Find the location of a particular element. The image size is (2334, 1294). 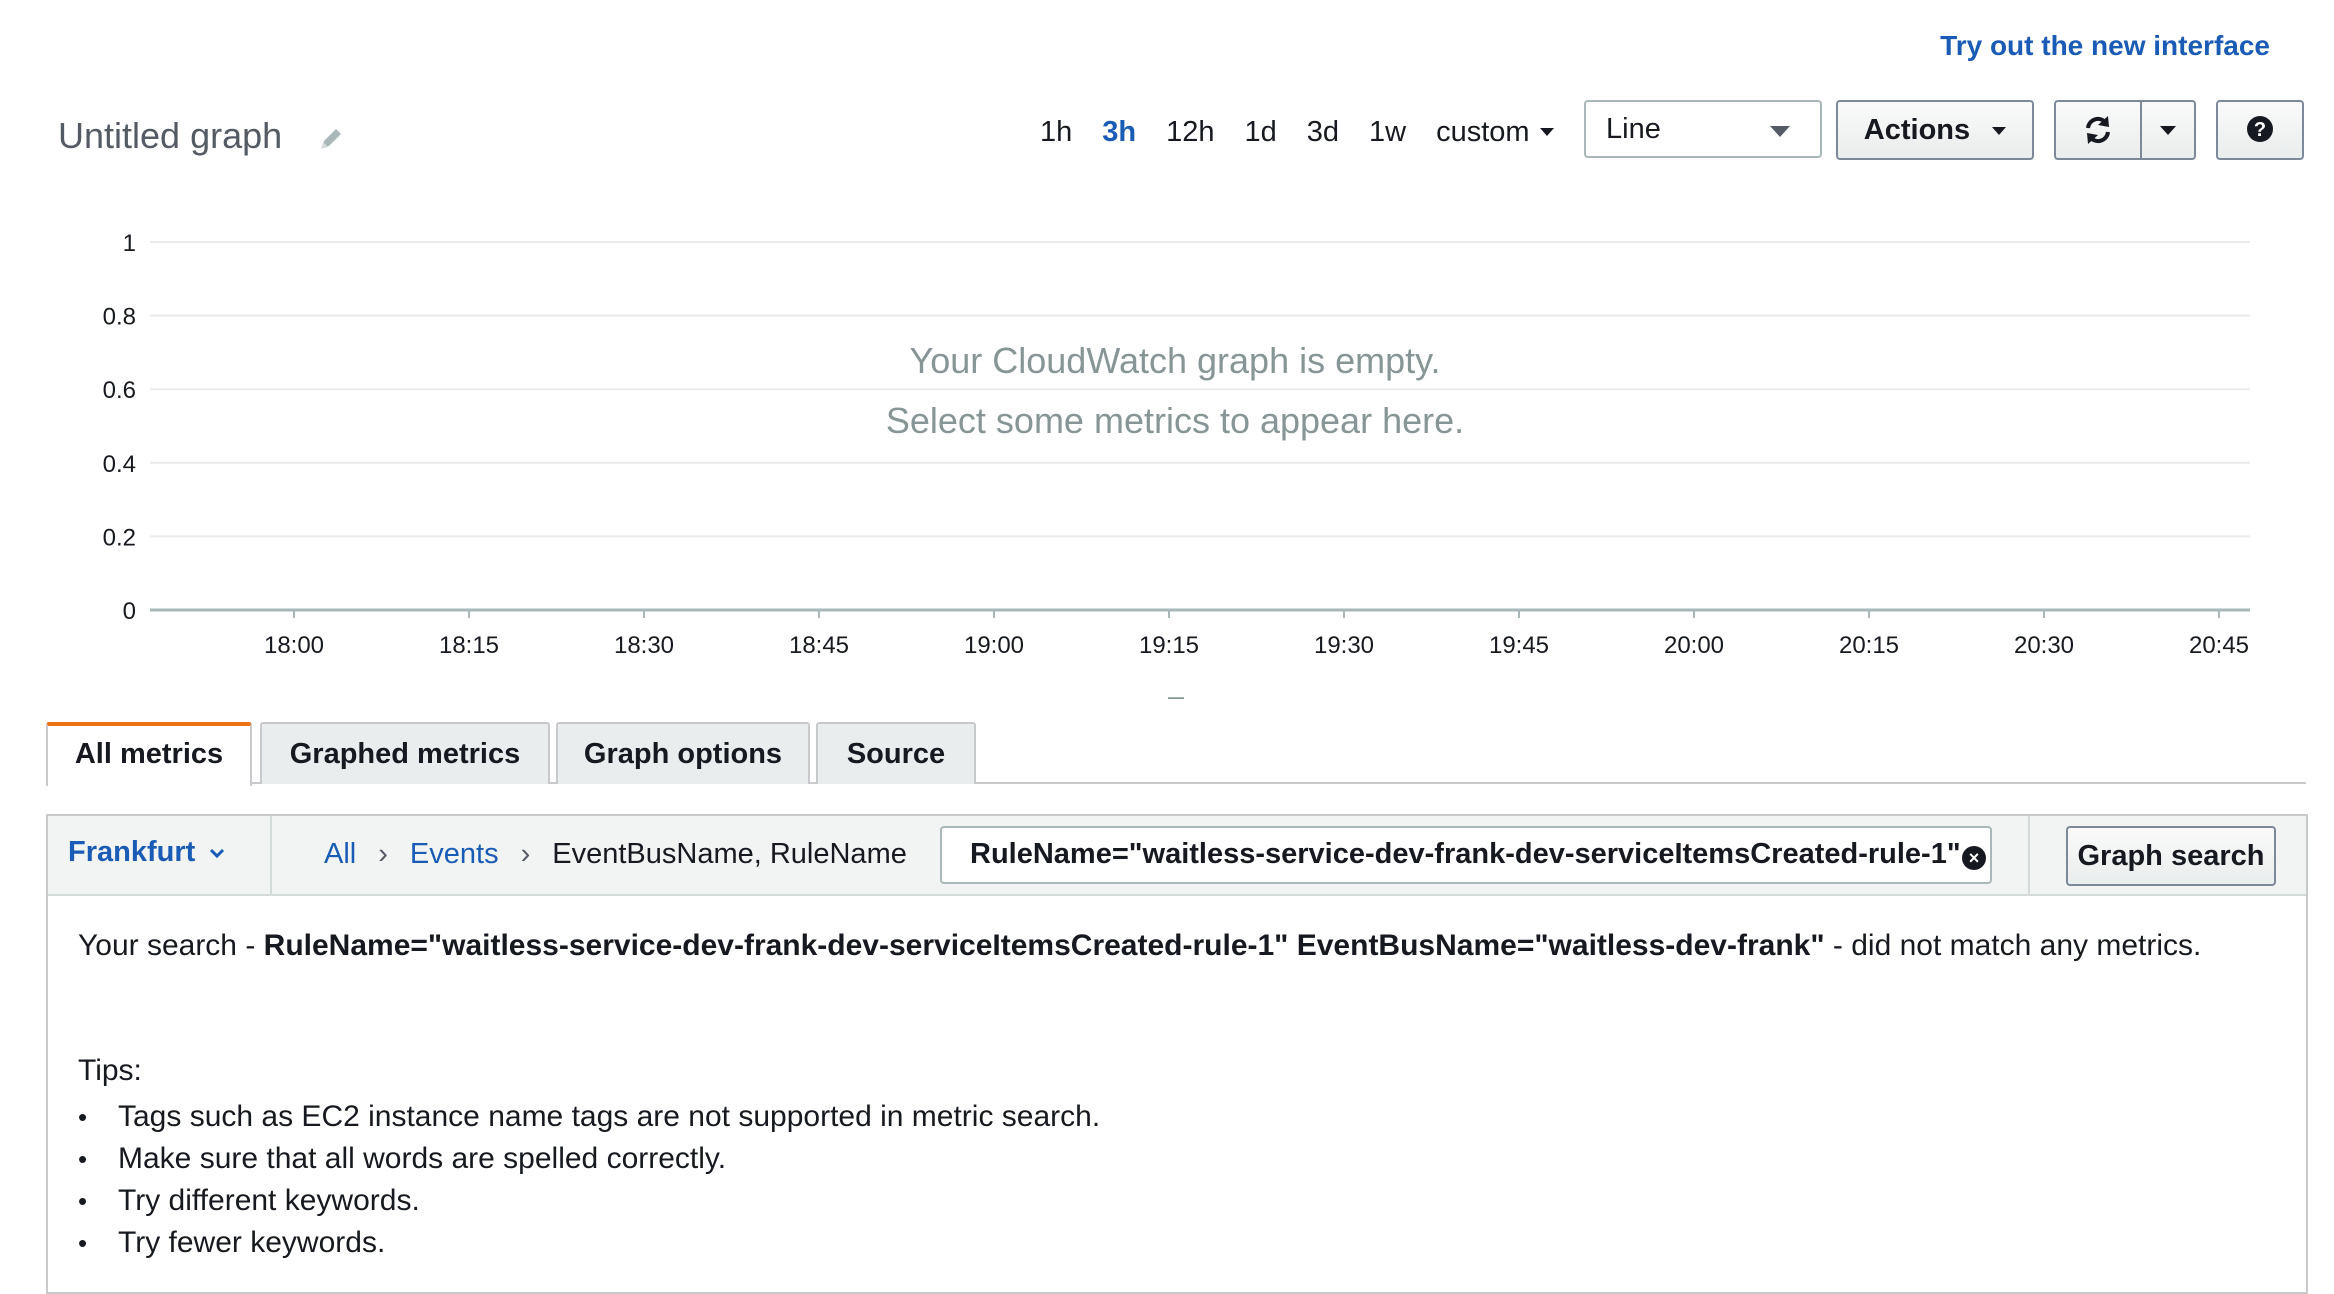

actions-button: Actions is located at coordinates (1935, 130).